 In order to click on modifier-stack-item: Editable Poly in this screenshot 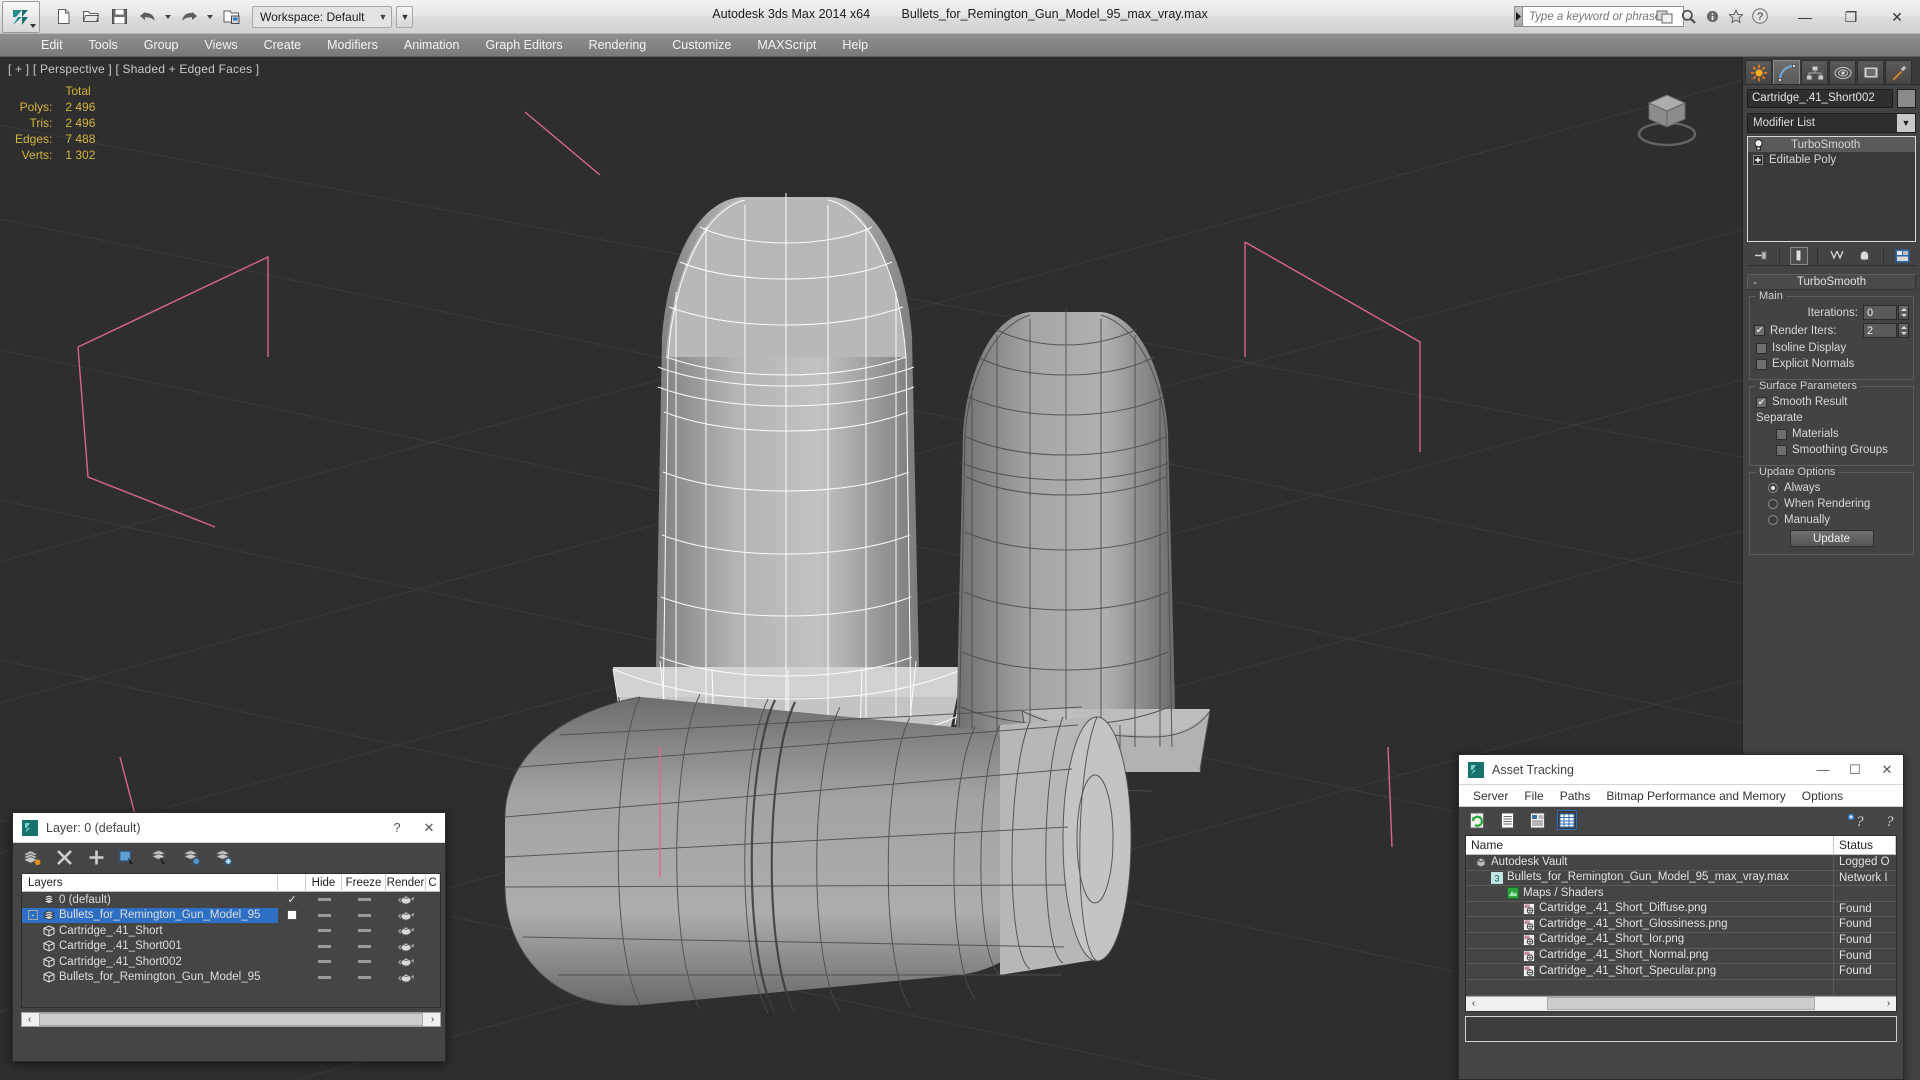, I will do `click(1831, 159)`.